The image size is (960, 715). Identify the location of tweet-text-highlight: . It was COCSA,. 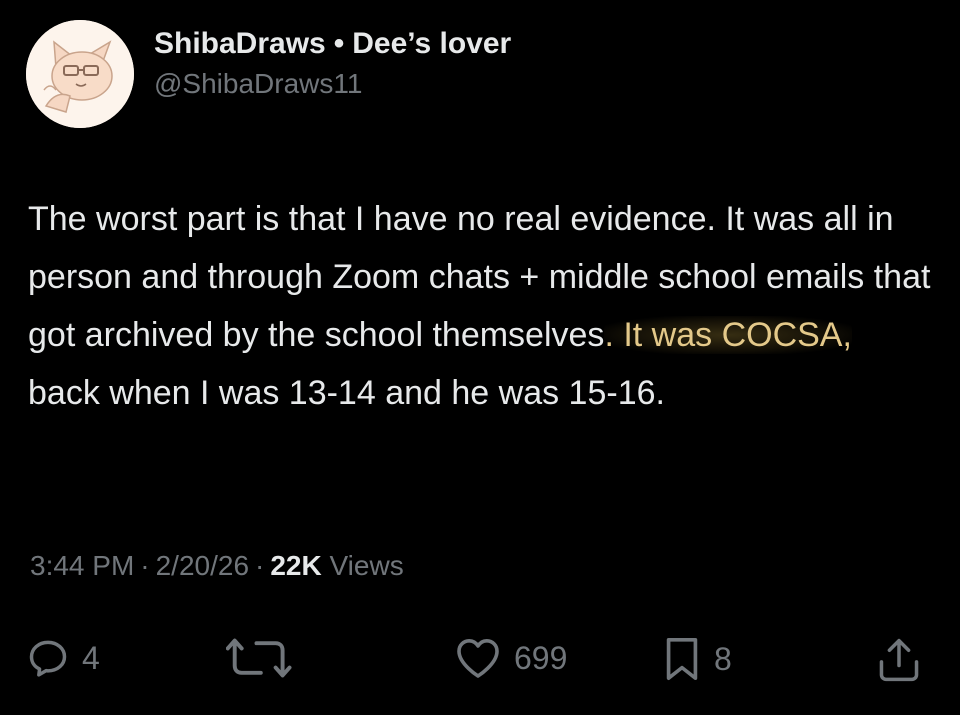
(728, 335).